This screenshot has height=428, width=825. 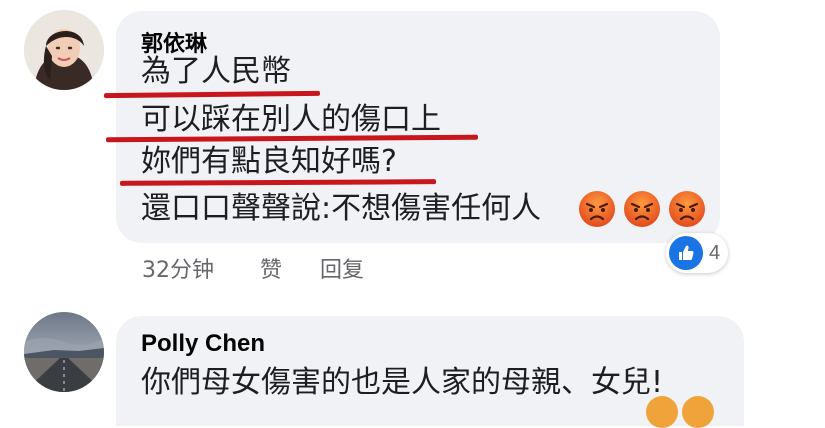 I want to click on emoji-group, so click(x=642, y=209).